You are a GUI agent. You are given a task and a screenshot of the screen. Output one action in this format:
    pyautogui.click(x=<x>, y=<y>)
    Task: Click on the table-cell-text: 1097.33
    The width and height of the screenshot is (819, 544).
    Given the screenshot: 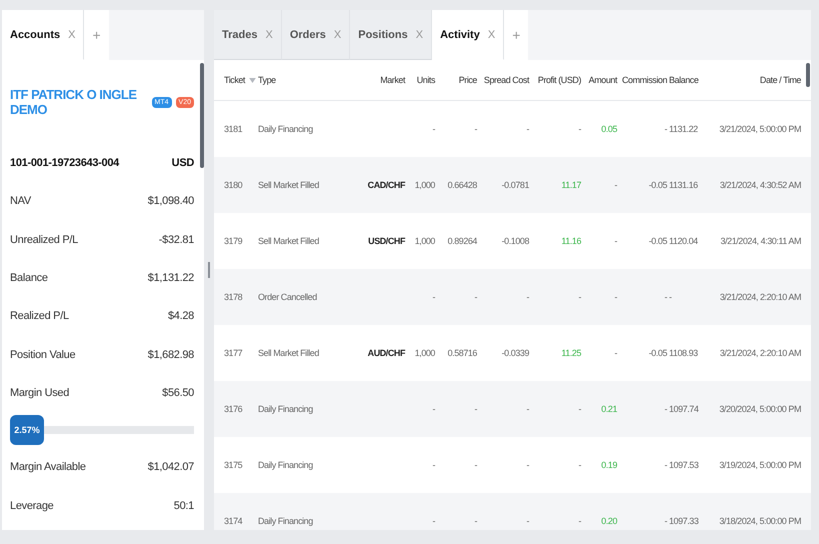 What is the action you would take?
    pyautogui.click(x=684, y=521)
    